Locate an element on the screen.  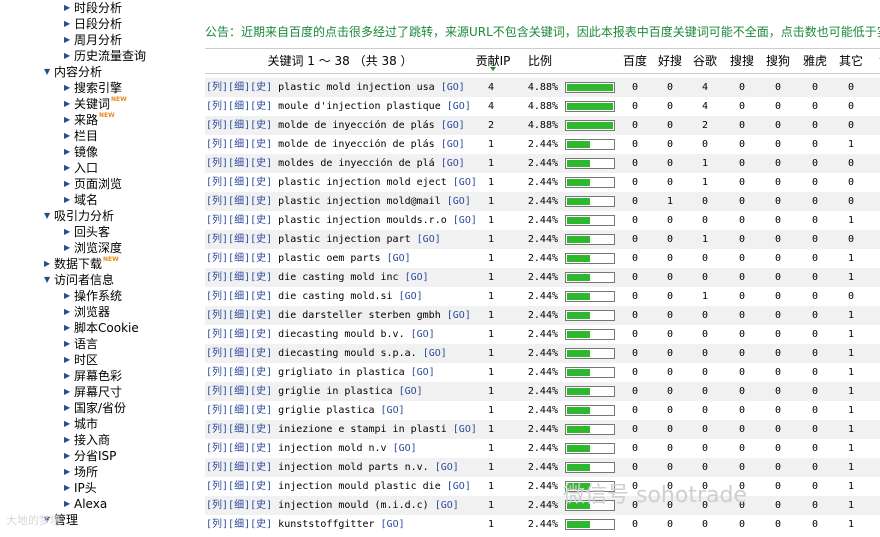
header-engine: 雅虎 is located at coordinates (815, 61).